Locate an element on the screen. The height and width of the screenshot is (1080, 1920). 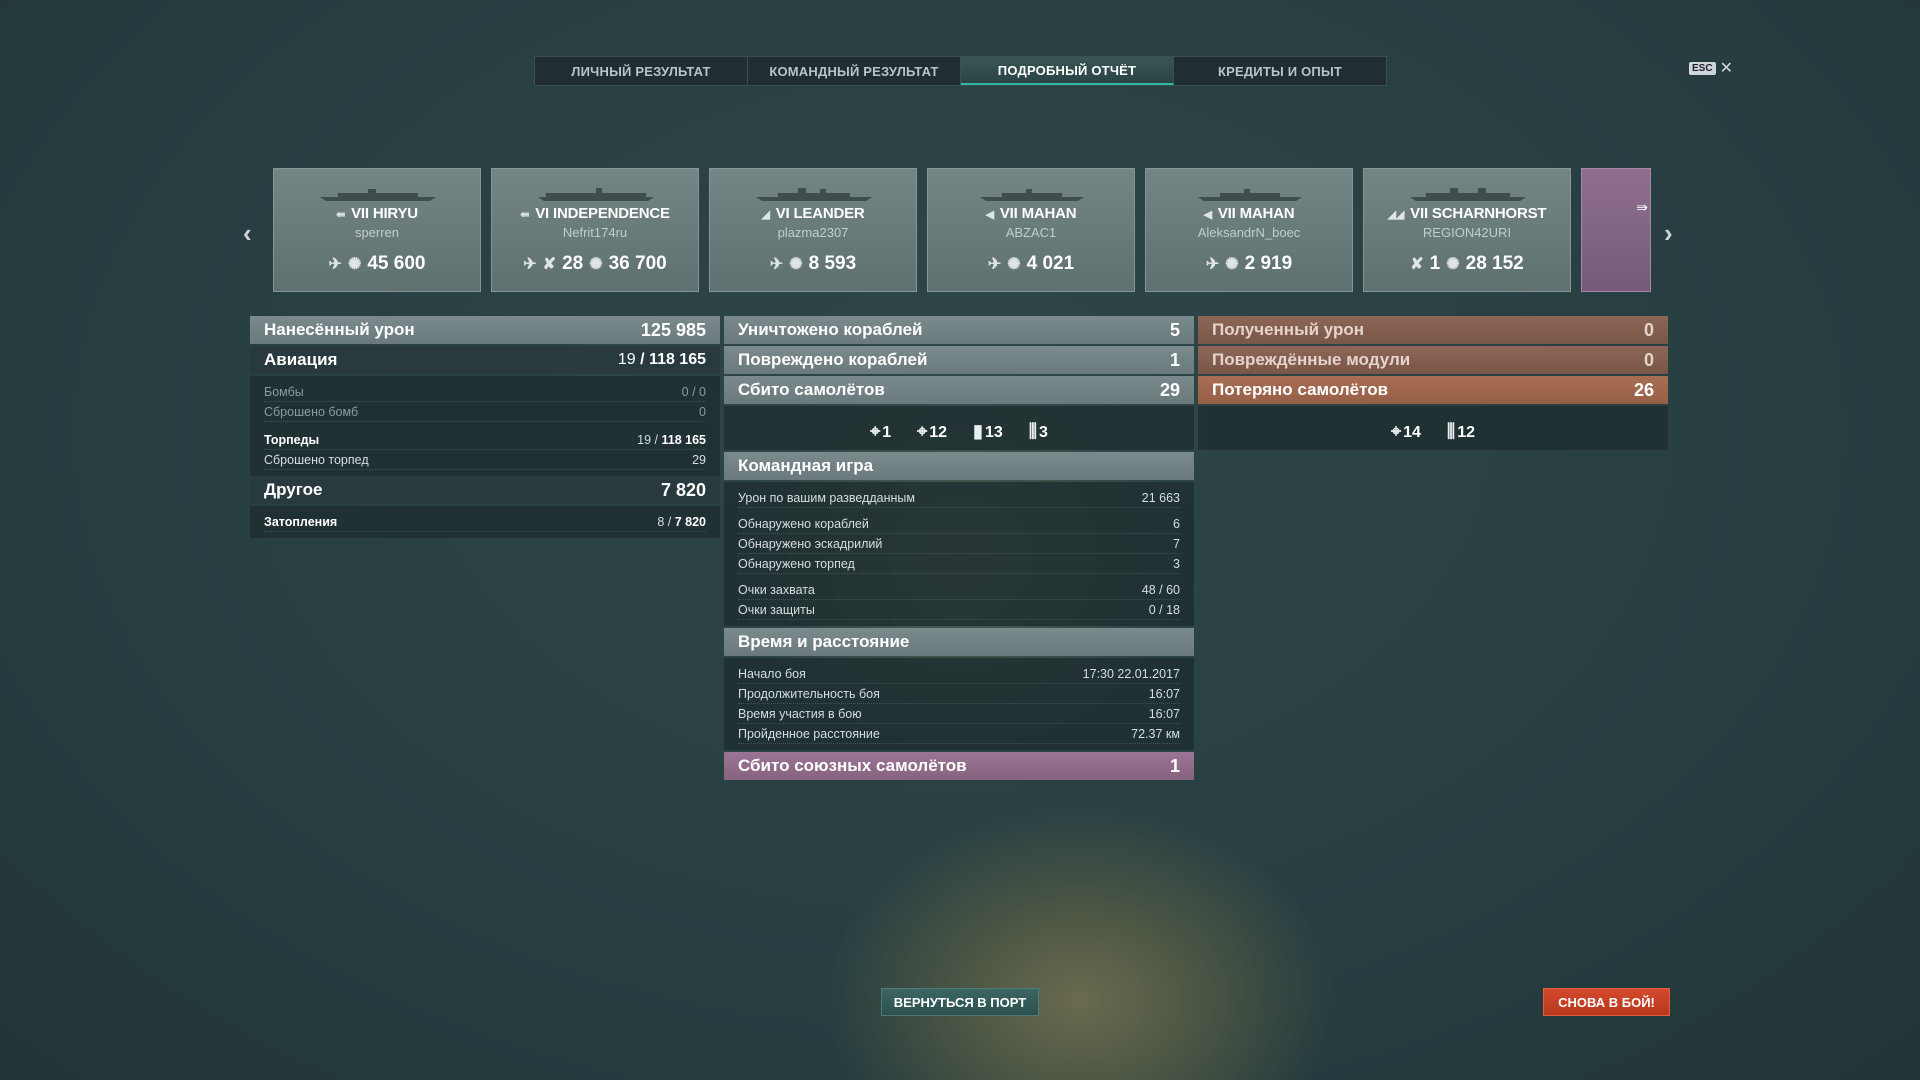
damage-received-header: Полученный урон 0 is located at coordinates (1433, 330).